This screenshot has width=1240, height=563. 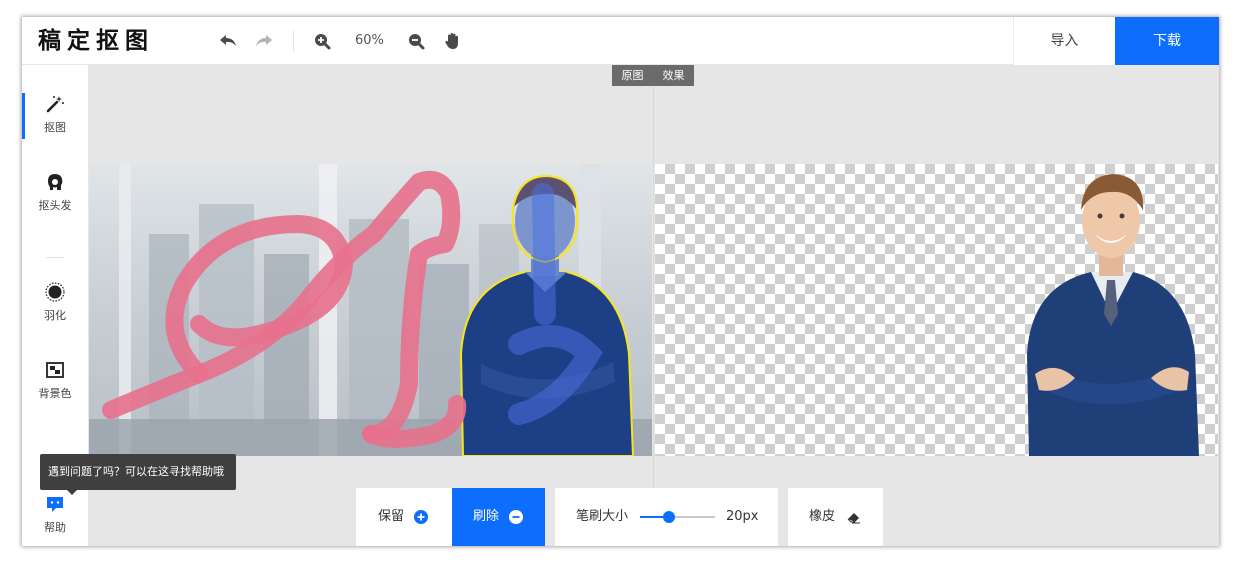 What do you see at coordinates (293, 41) in the screenshot?
I see `toolbar-divider` at bounding box center [293, 41].